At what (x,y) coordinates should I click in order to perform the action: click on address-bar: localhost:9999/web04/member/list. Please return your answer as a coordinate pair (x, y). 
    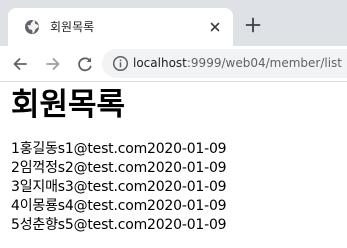
    Looking at the image, I should click on (224, 63).